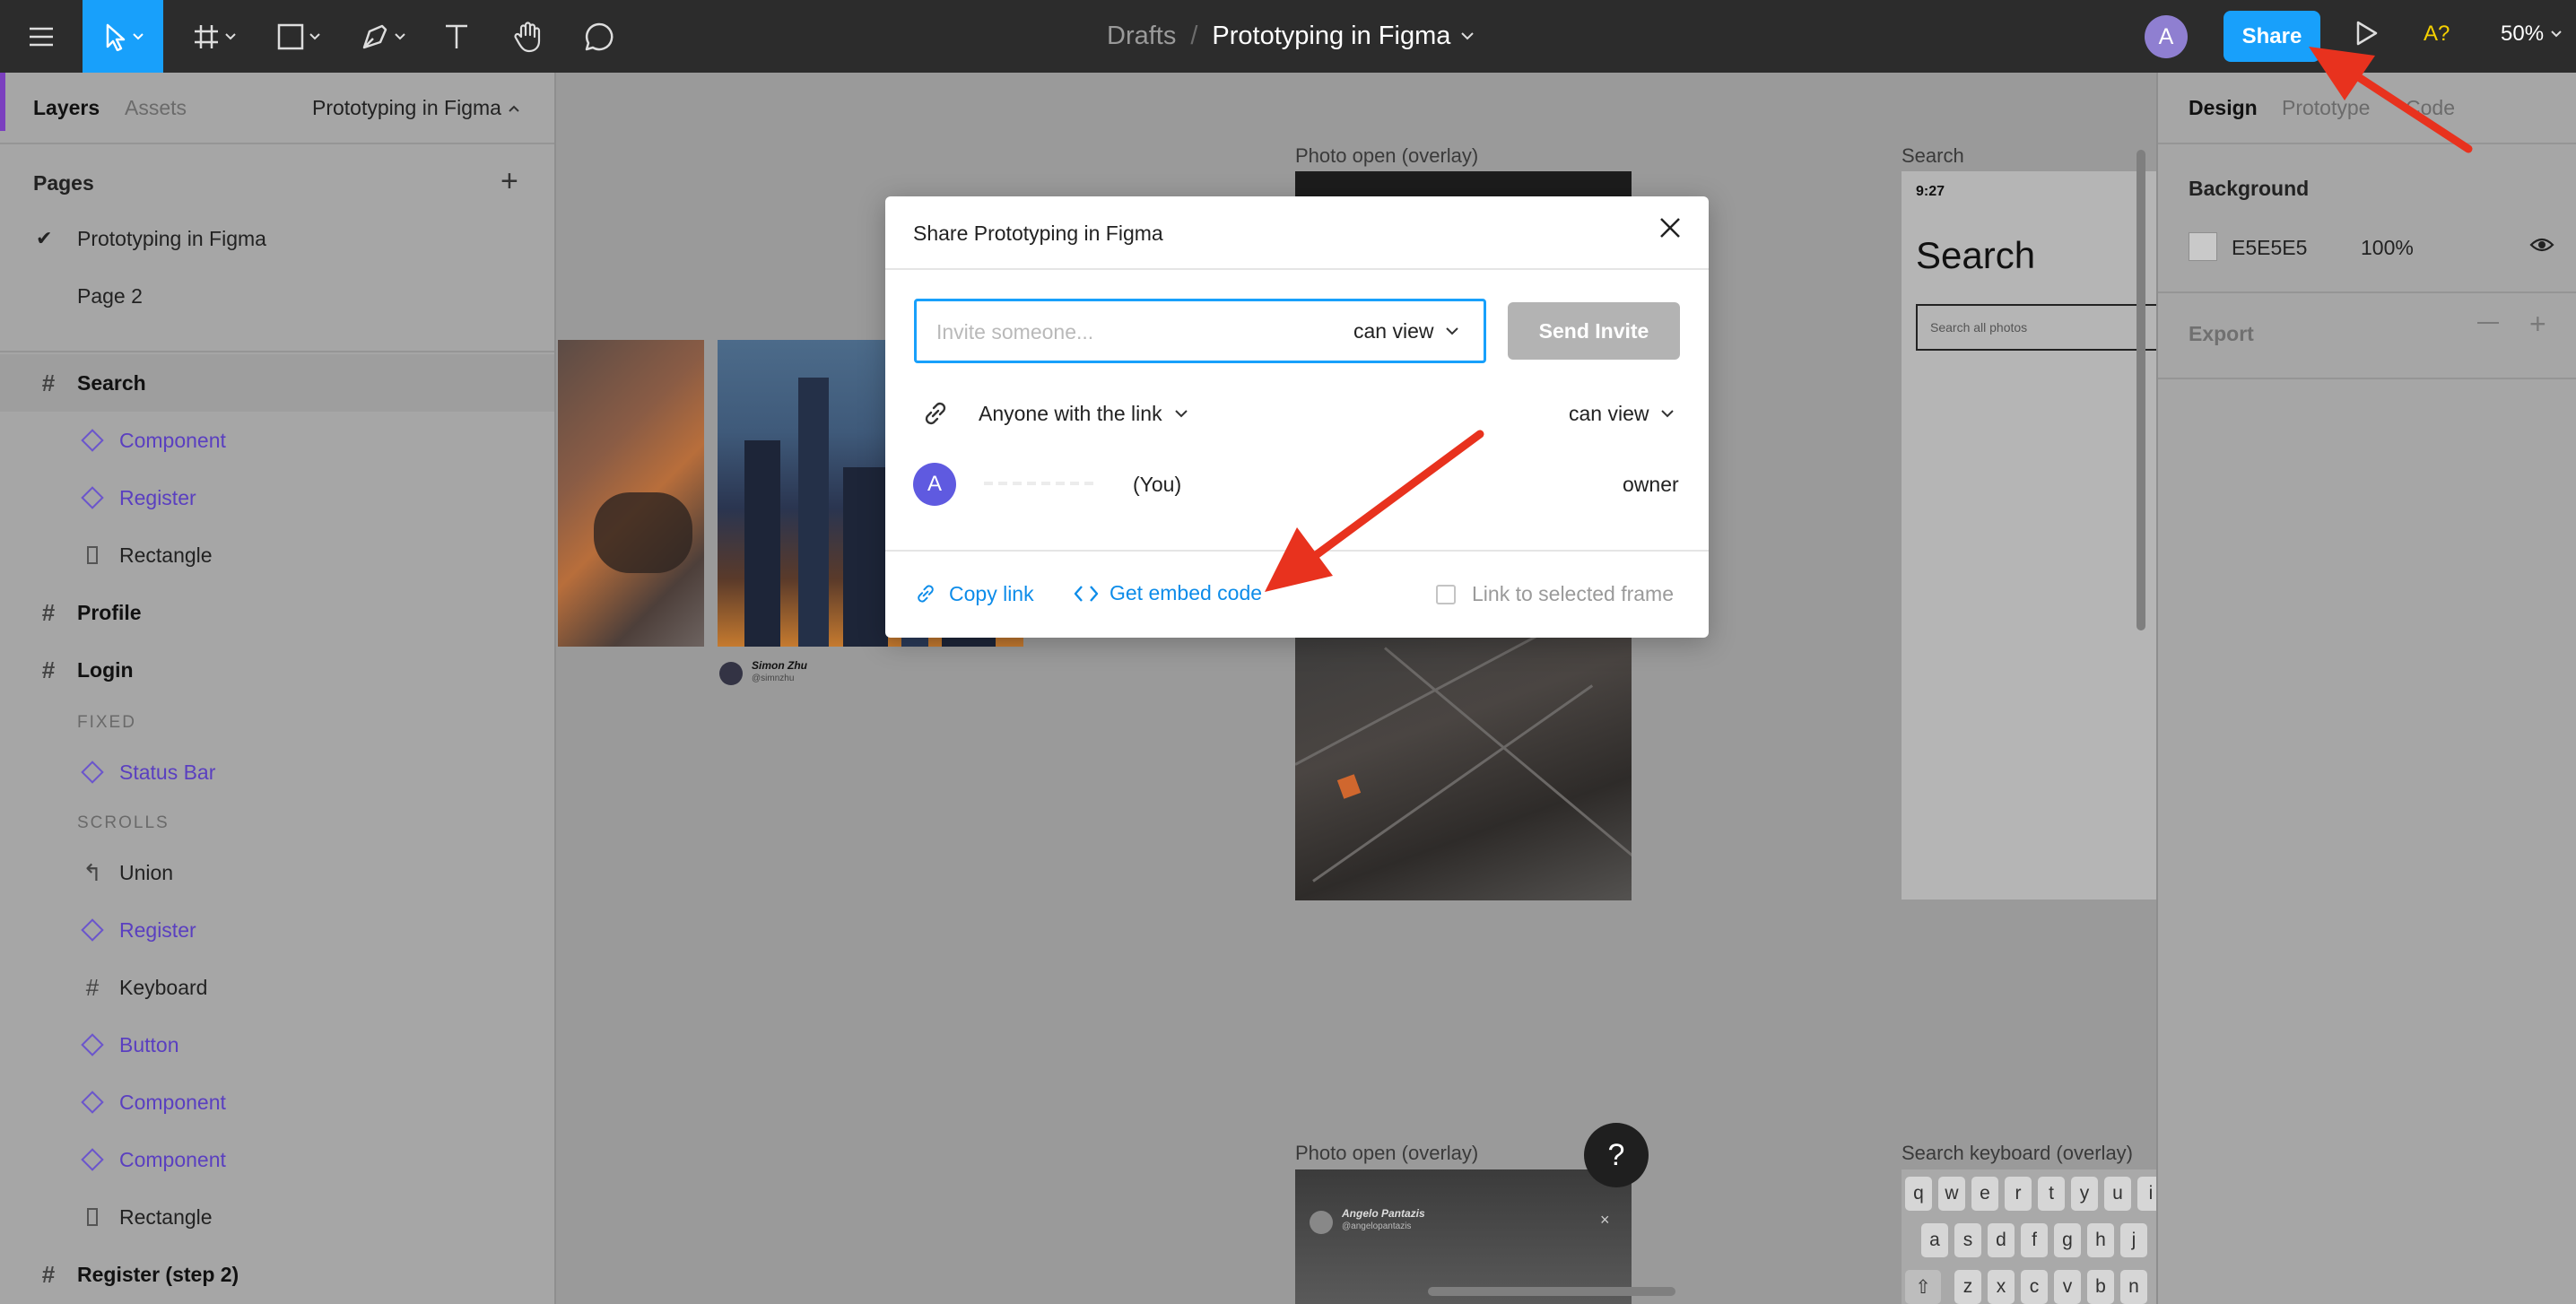 Image resolution: width=2576 pixels, height=1304 pixels. I want to click on help-button: ?, so click(1616, 1155).